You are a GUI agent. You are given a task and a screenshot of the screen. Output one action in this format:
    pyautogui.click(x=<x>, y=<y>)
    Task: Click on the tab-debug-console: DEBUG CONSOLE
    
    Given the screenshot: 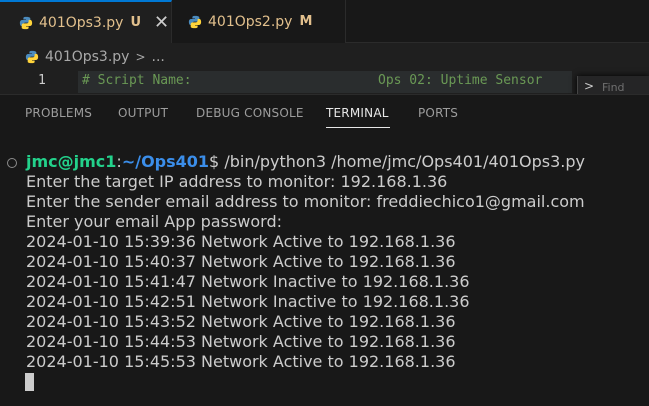 What is the action you would take?
    pyautogui.click(x=250, y=113)
    